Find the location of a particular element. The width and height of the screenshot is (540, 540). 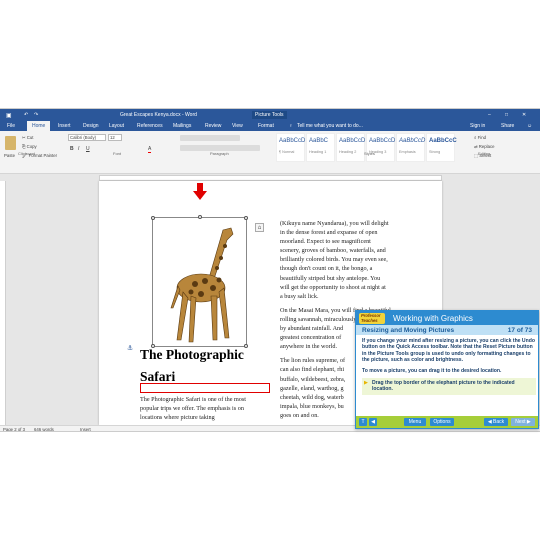

tab-file: File is located at coordinates (11, 126).